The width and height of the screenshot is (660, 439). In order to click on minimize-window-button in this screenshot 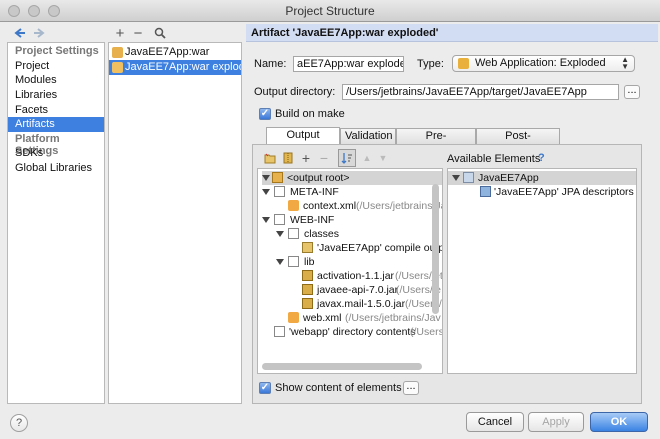, I will do `click(34, 11)`.